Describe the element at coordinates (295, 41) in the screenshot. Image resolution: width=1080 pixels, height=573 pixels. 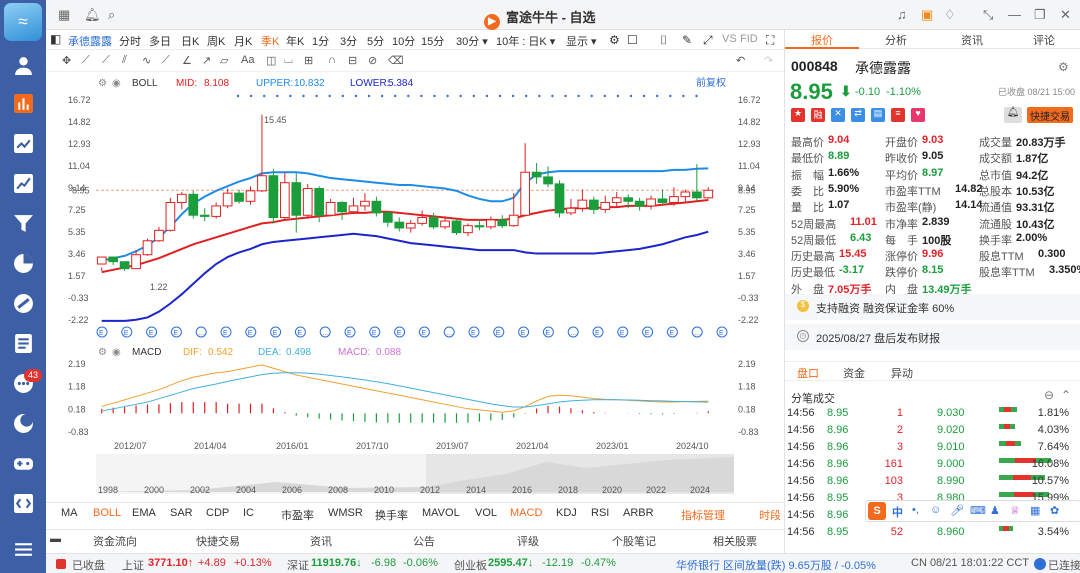
I see `period-tab: 年K` at that location.